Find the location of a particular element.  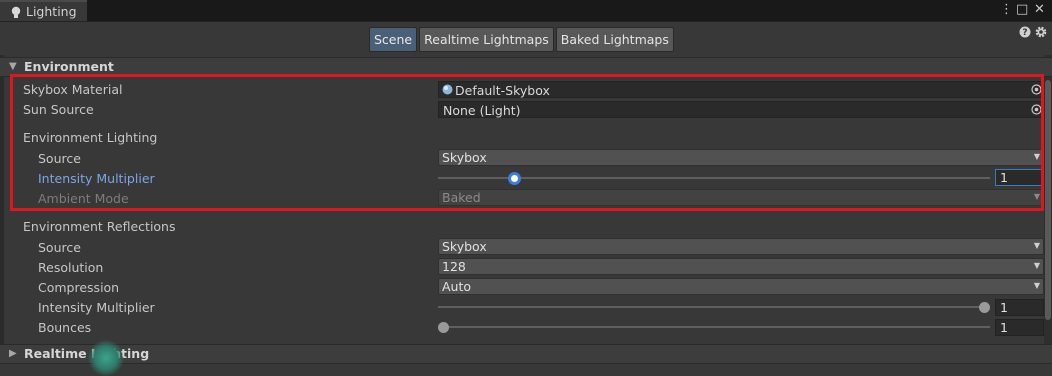

panel-left-edge is located at coordinates (2, 207).